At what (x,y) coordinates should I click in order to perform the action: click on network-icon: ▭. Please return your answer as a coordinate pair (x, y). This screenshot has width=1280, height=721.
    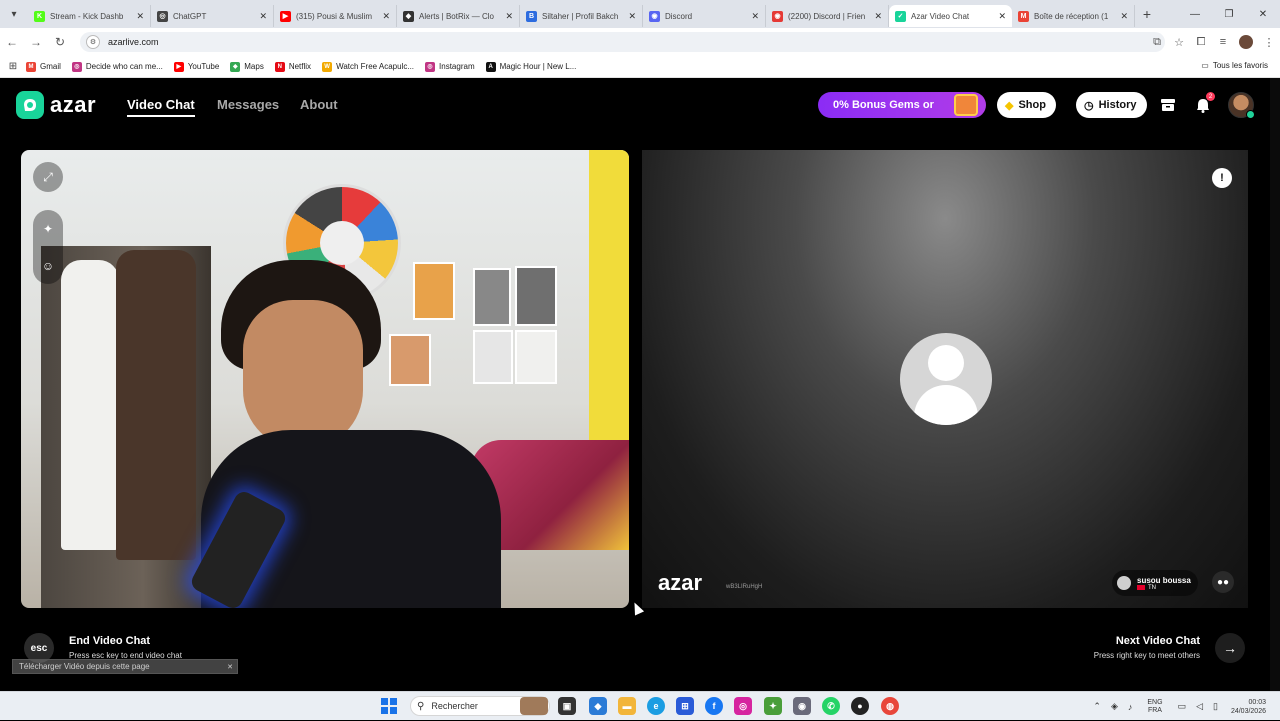
    Looking at the image, I should click on (1182, 706).